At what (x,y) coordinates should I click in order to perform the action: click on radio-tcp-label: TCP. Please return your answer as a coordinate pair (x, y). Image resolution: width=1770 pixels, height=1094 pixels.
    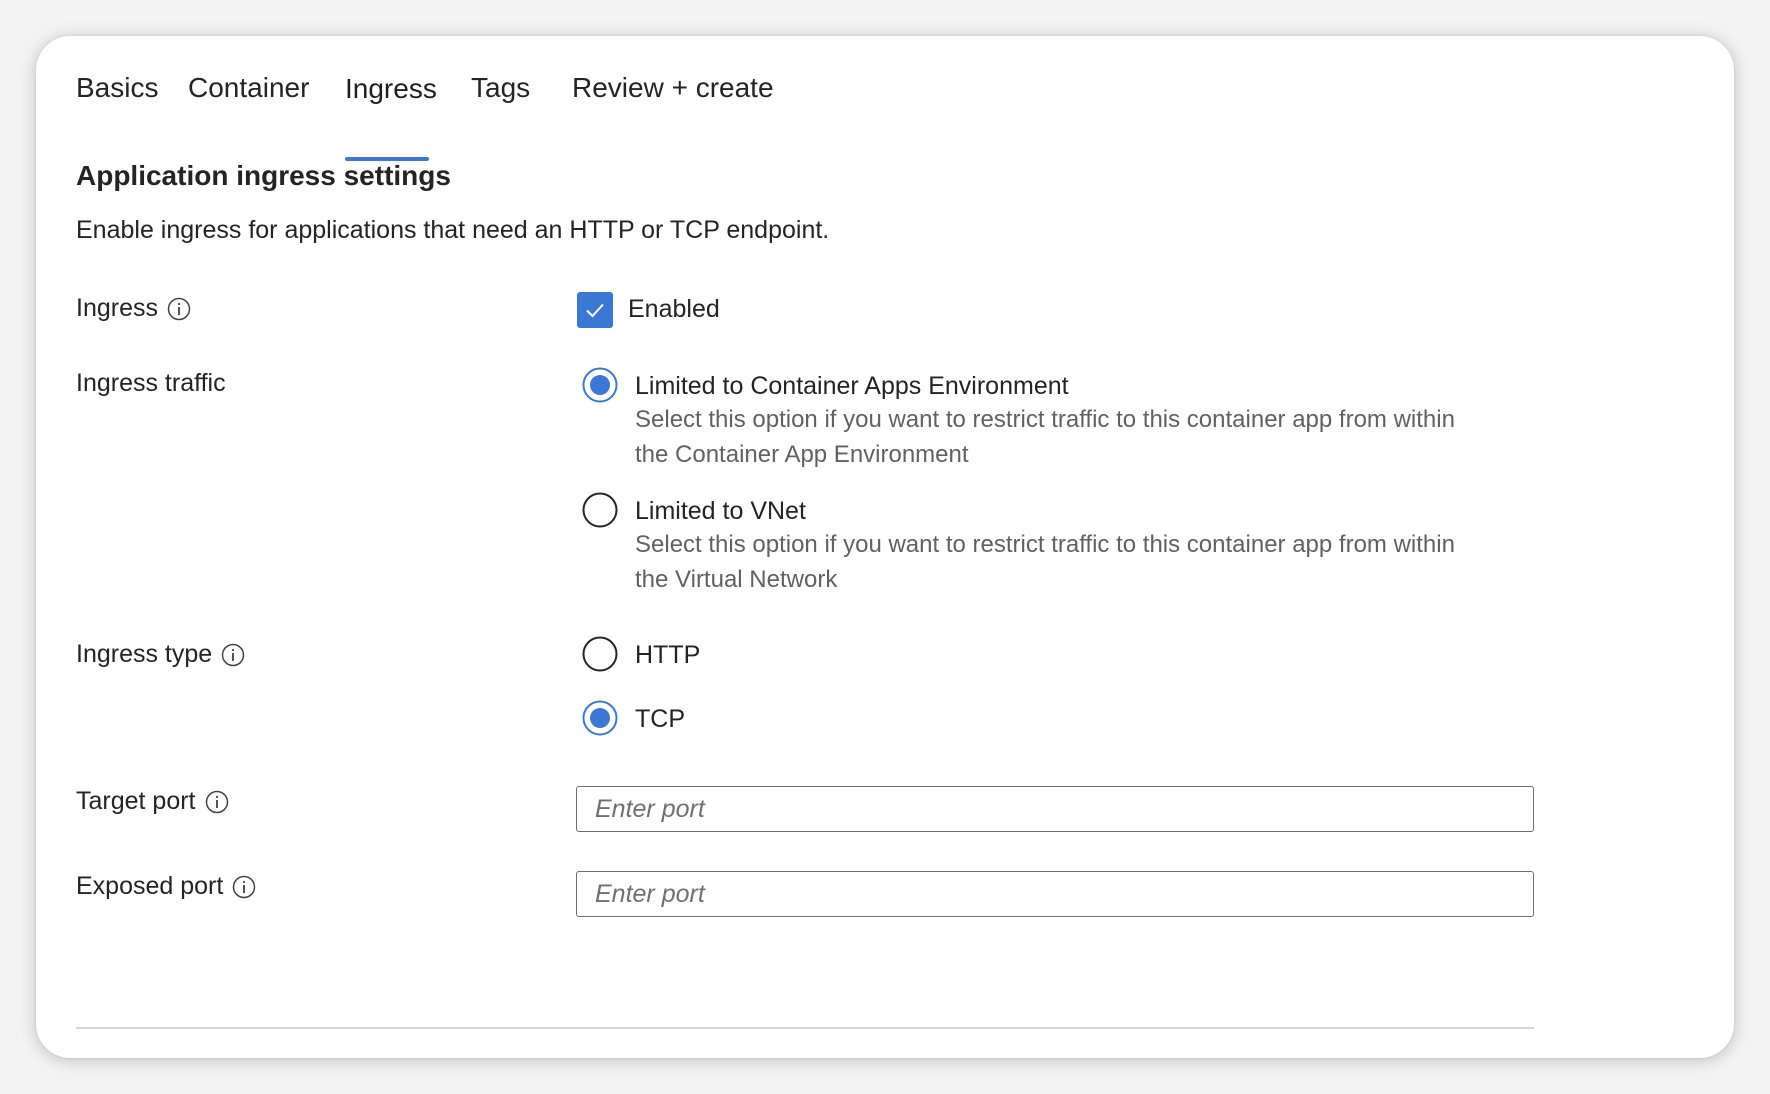
    Looking at the image, I should click on (660, 719).